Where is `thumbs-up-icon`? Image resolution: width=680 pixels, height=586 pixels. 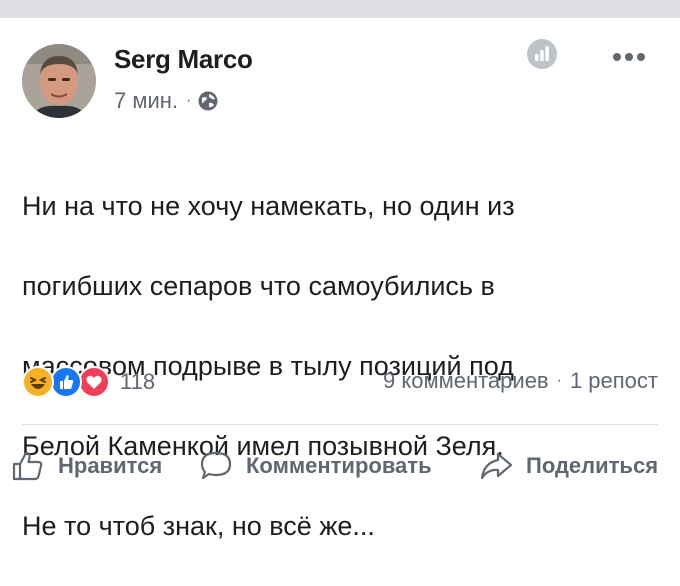 thumbs-up-icon is located at coordinates (27, 466).